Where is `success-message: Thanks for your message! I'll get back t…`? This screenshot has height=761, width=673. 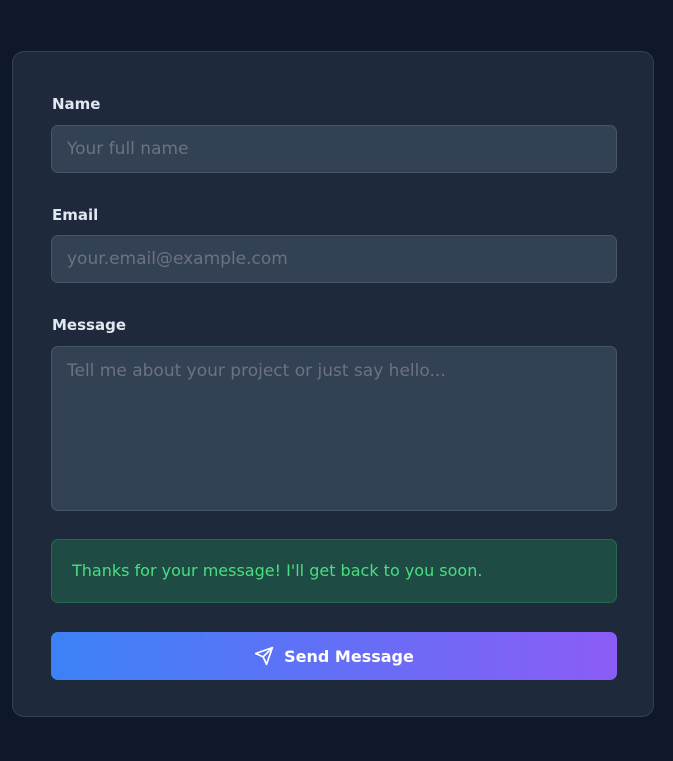
success-message: Thanks for your message! I'll get back t… is located at coordinates (334, 571).